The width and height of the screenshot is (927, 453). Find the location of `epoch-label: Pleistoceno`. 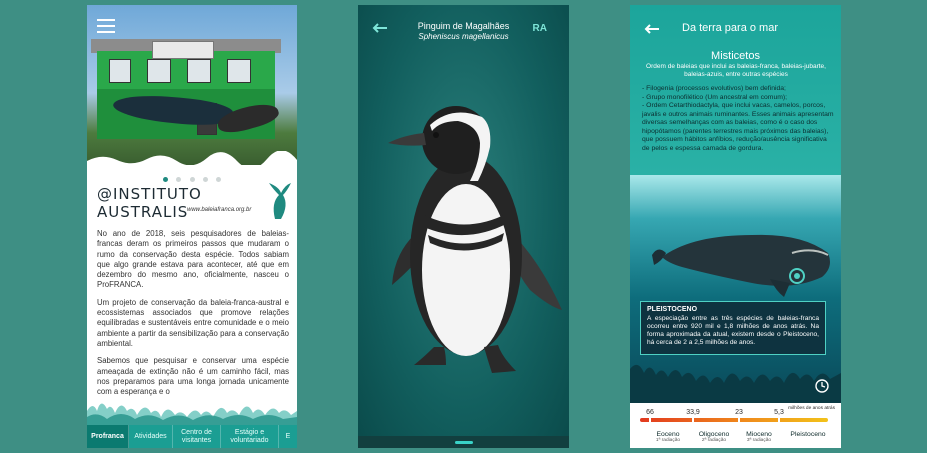

epoch-label: Pleistoceno is located at coordinates (808, 434).